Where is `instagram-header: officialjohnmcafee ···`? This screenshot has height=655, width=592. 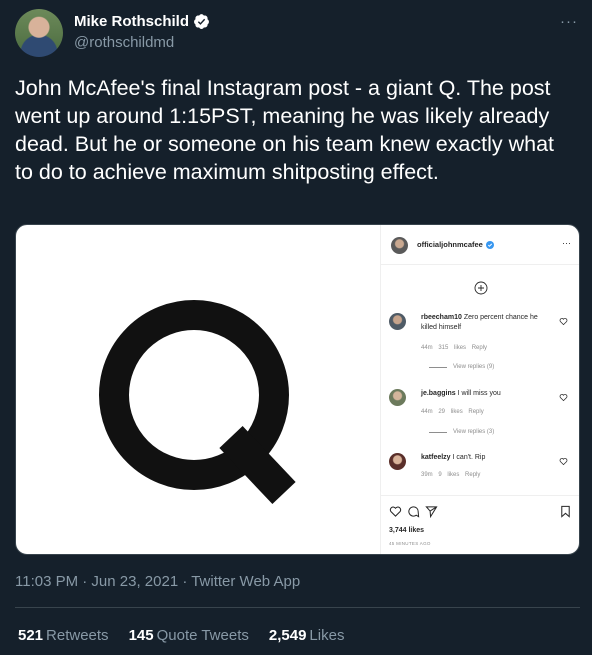 instagram-header: officialjohnmcafee ··· is located at coordinates (480, 245).